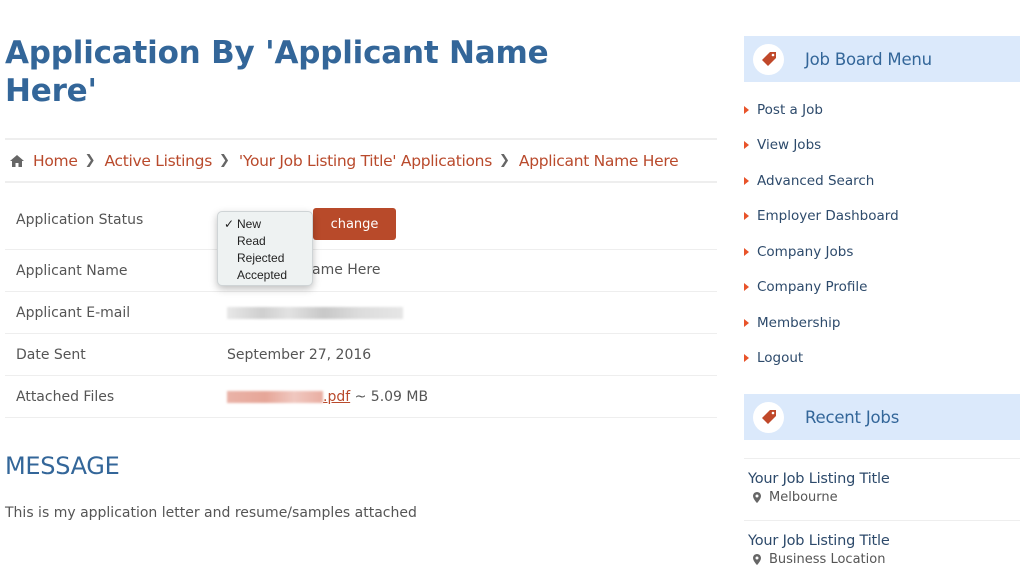  What do you see at coordinates (265, 224) in the screenshot?
I see `status-option-new: ✓ New` at bounding box center [265, 224].